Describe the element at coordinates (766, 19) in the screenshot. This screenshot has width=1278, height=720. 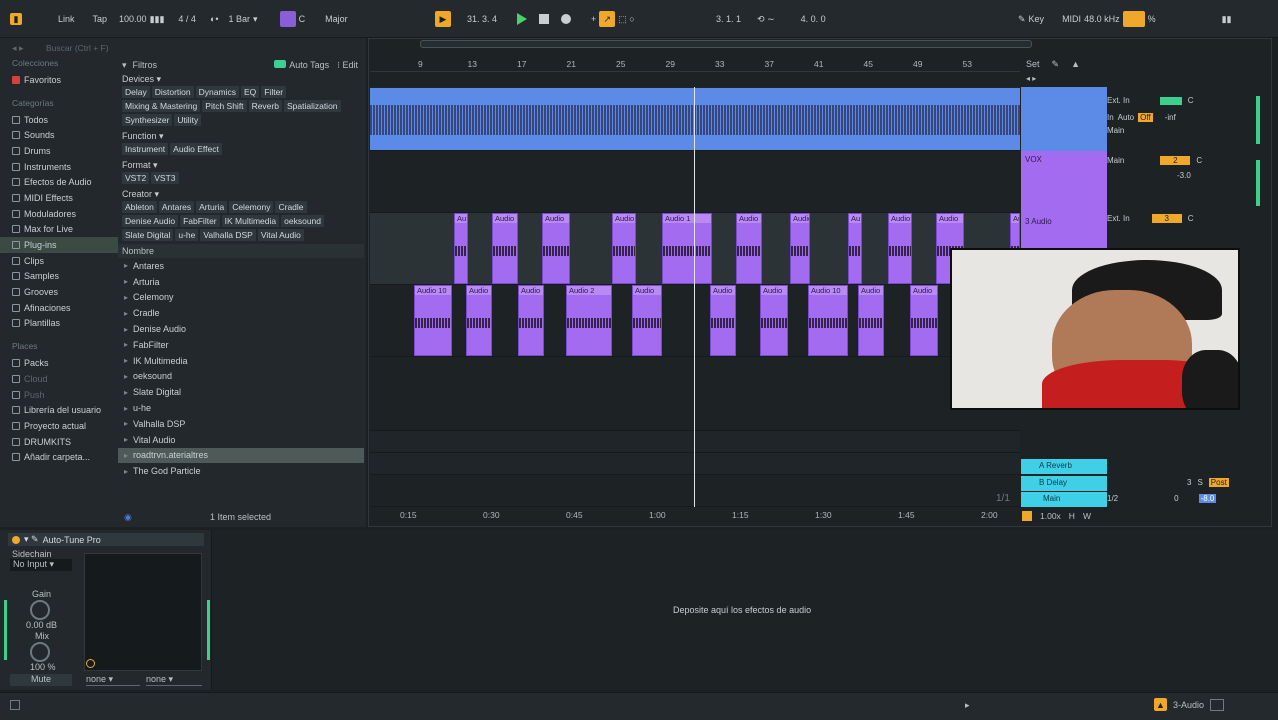
I see `loop-icon: ⟲ ∼` at that location.